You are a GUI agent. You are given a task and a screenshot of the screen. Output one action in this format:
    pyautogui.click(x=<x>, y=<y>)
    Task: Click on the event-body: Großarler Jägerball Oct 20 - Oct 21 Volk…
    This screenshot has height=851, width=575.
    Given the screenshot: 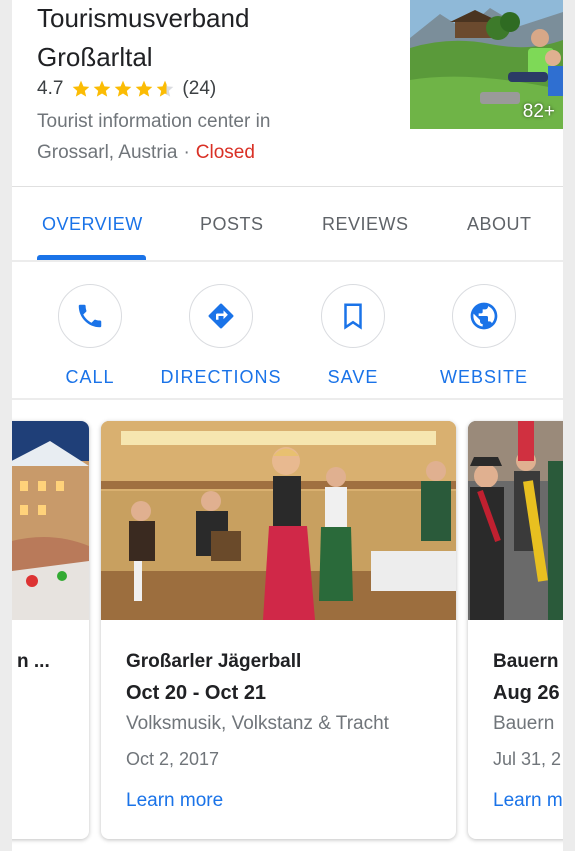 What is the action you would take?
    pyautogui.click(x=286, y=731)
    